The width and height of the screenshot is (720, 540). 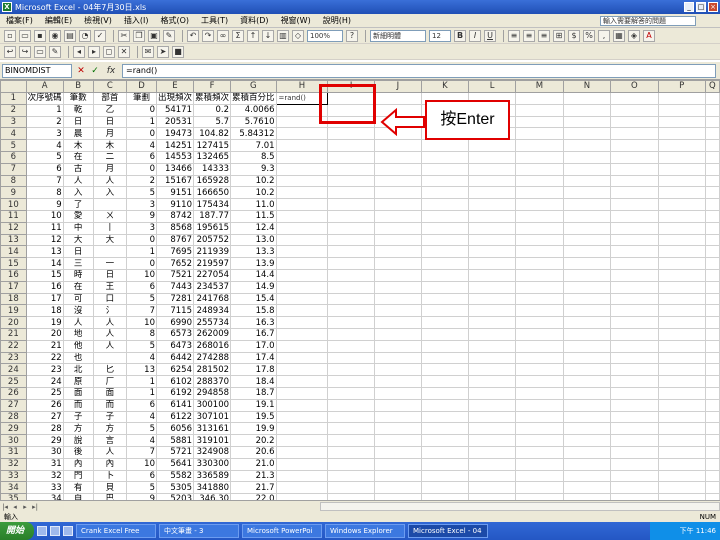 What do you see at coordinates (44, 322) in the screenshot?
I see `cell: 19` at bounding box center [44, 322].